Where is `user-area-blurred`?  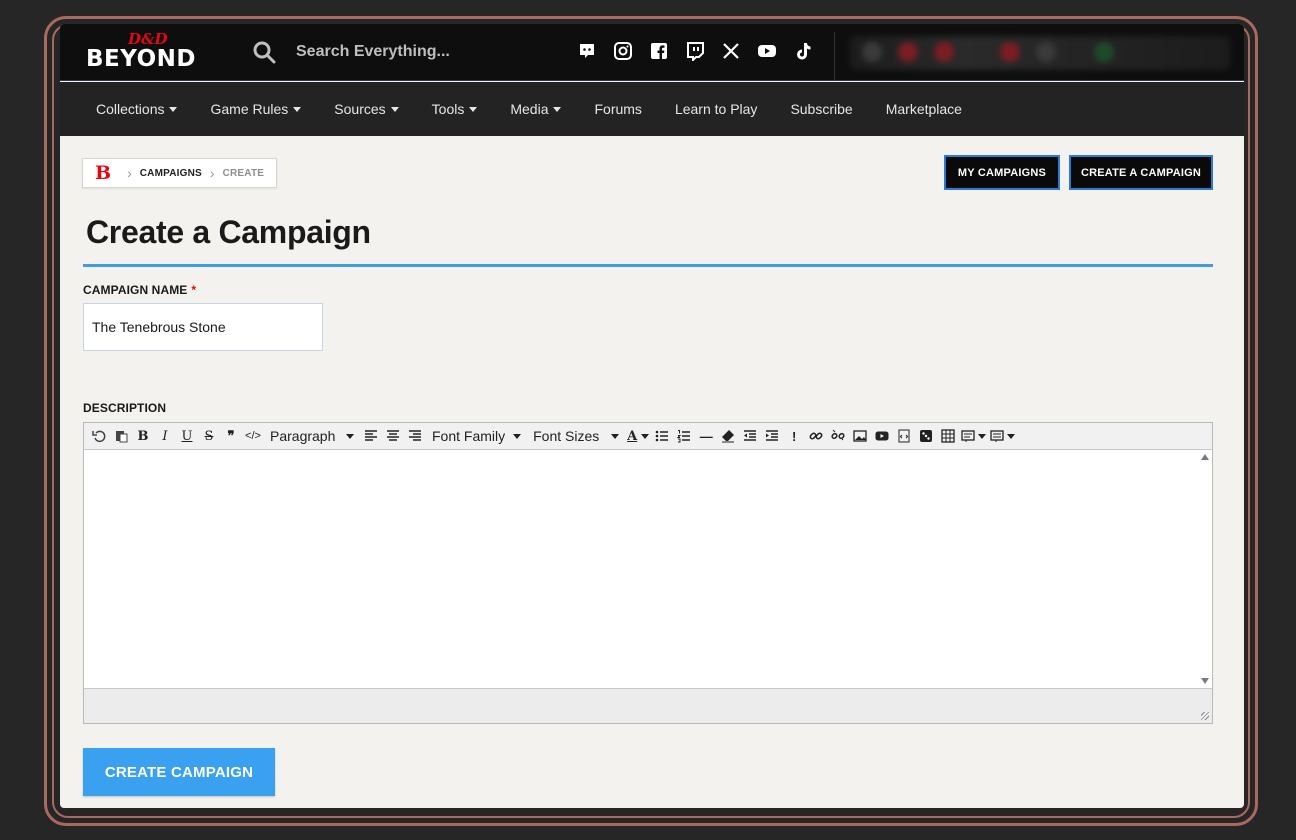
user-area-blurred is located at coordinates (1040, 53).